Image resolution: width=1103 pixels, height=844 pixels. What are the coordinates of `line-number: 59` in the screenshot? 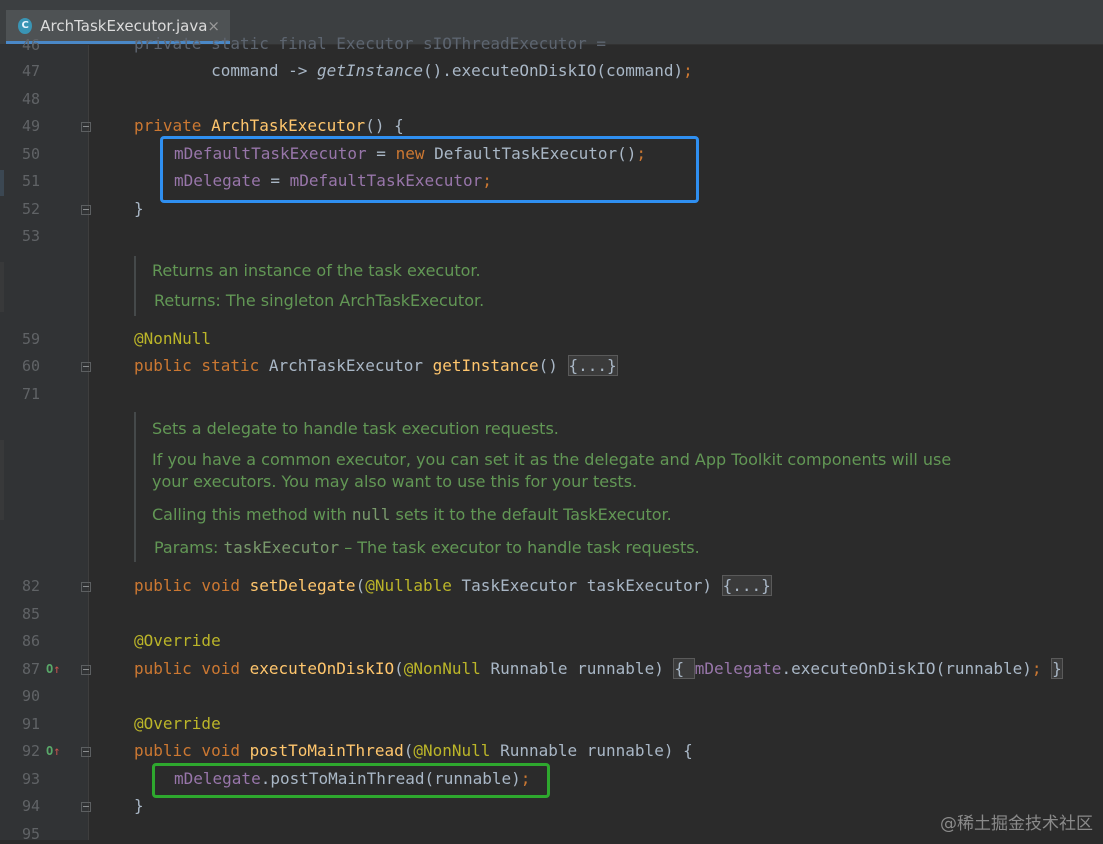 It's located at (30, 339).